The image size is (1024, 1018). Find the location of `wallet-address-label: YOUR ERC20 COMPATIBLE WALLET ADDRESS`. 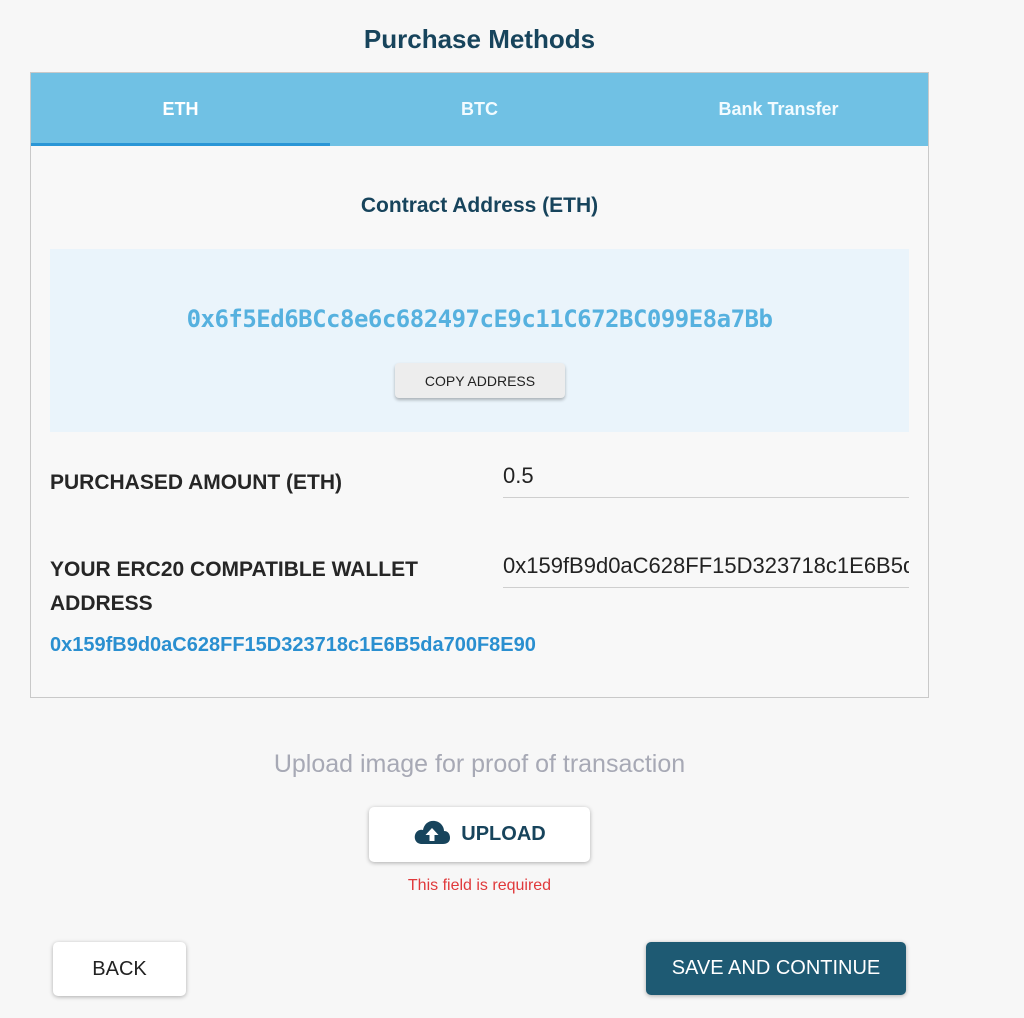

wallet-address-label: YOUR ERC20 COMPATIBLE WALLET ADDRESS is located at coordinates (234, 587).